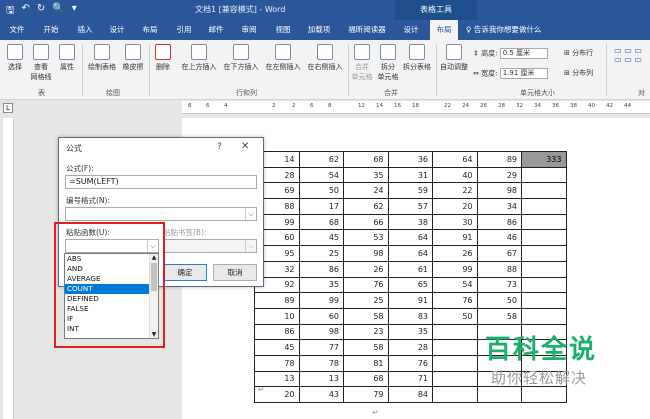 This screenshot has height=419, width=650. What do you see at coordinates (499, 253) in the screenshot?
I see `table-cell: 67` at bounding box center [499, 253].